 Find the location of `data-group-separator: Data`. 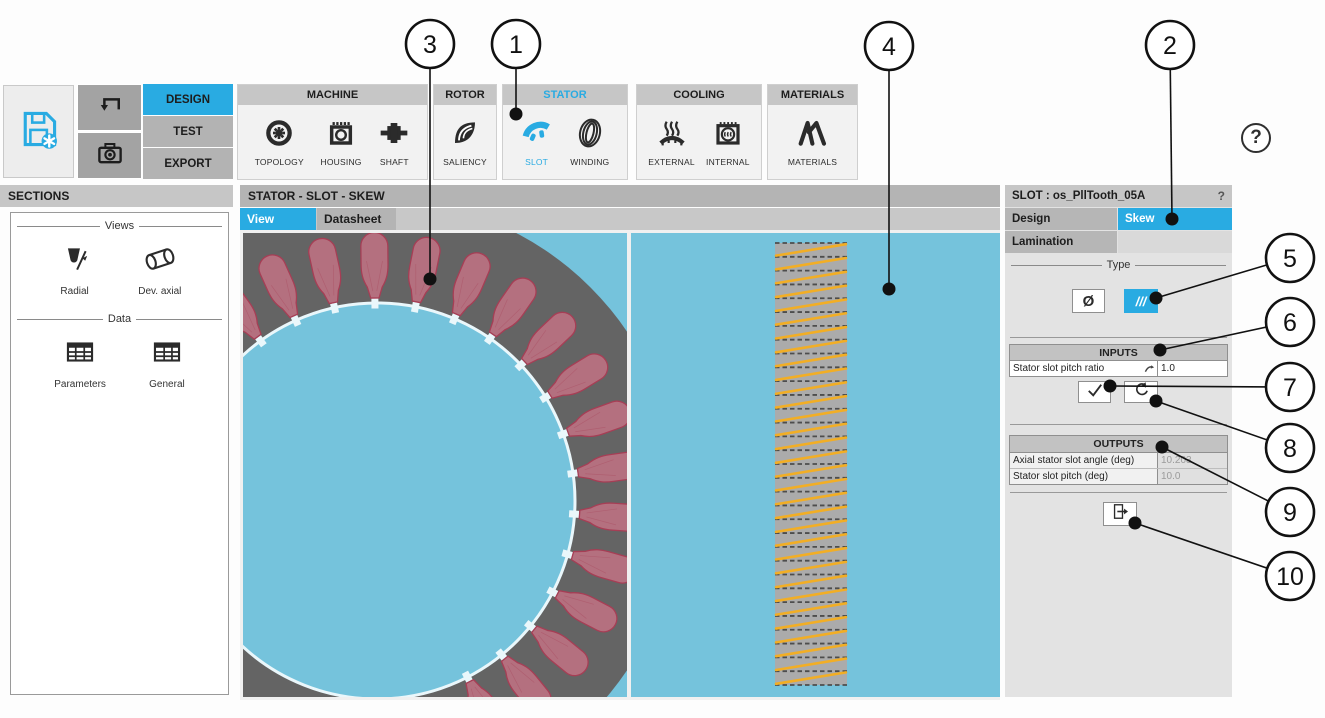

data-group-separator: Data is located at coordinates (119, 319).